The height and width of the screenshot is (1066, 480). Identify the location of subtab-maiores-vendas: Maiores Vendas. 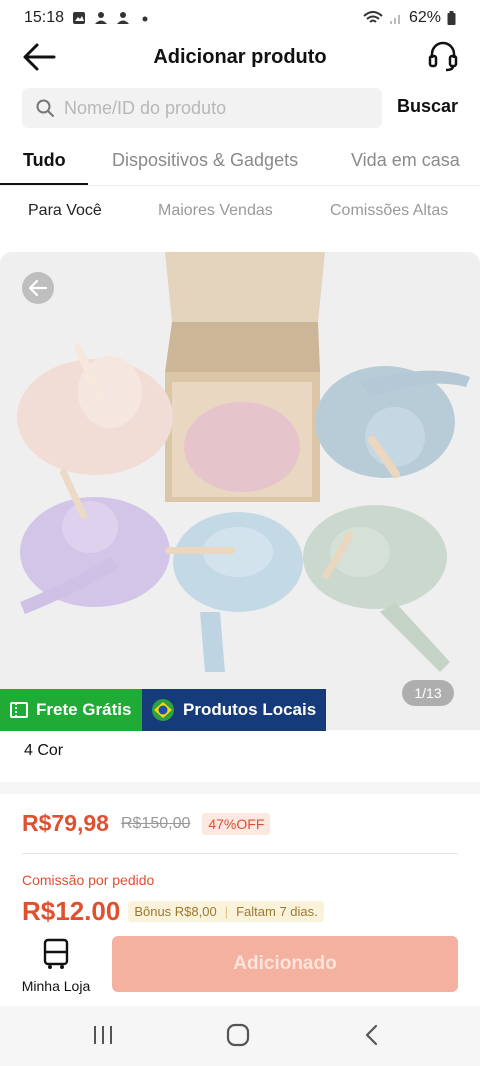
(215, 211).